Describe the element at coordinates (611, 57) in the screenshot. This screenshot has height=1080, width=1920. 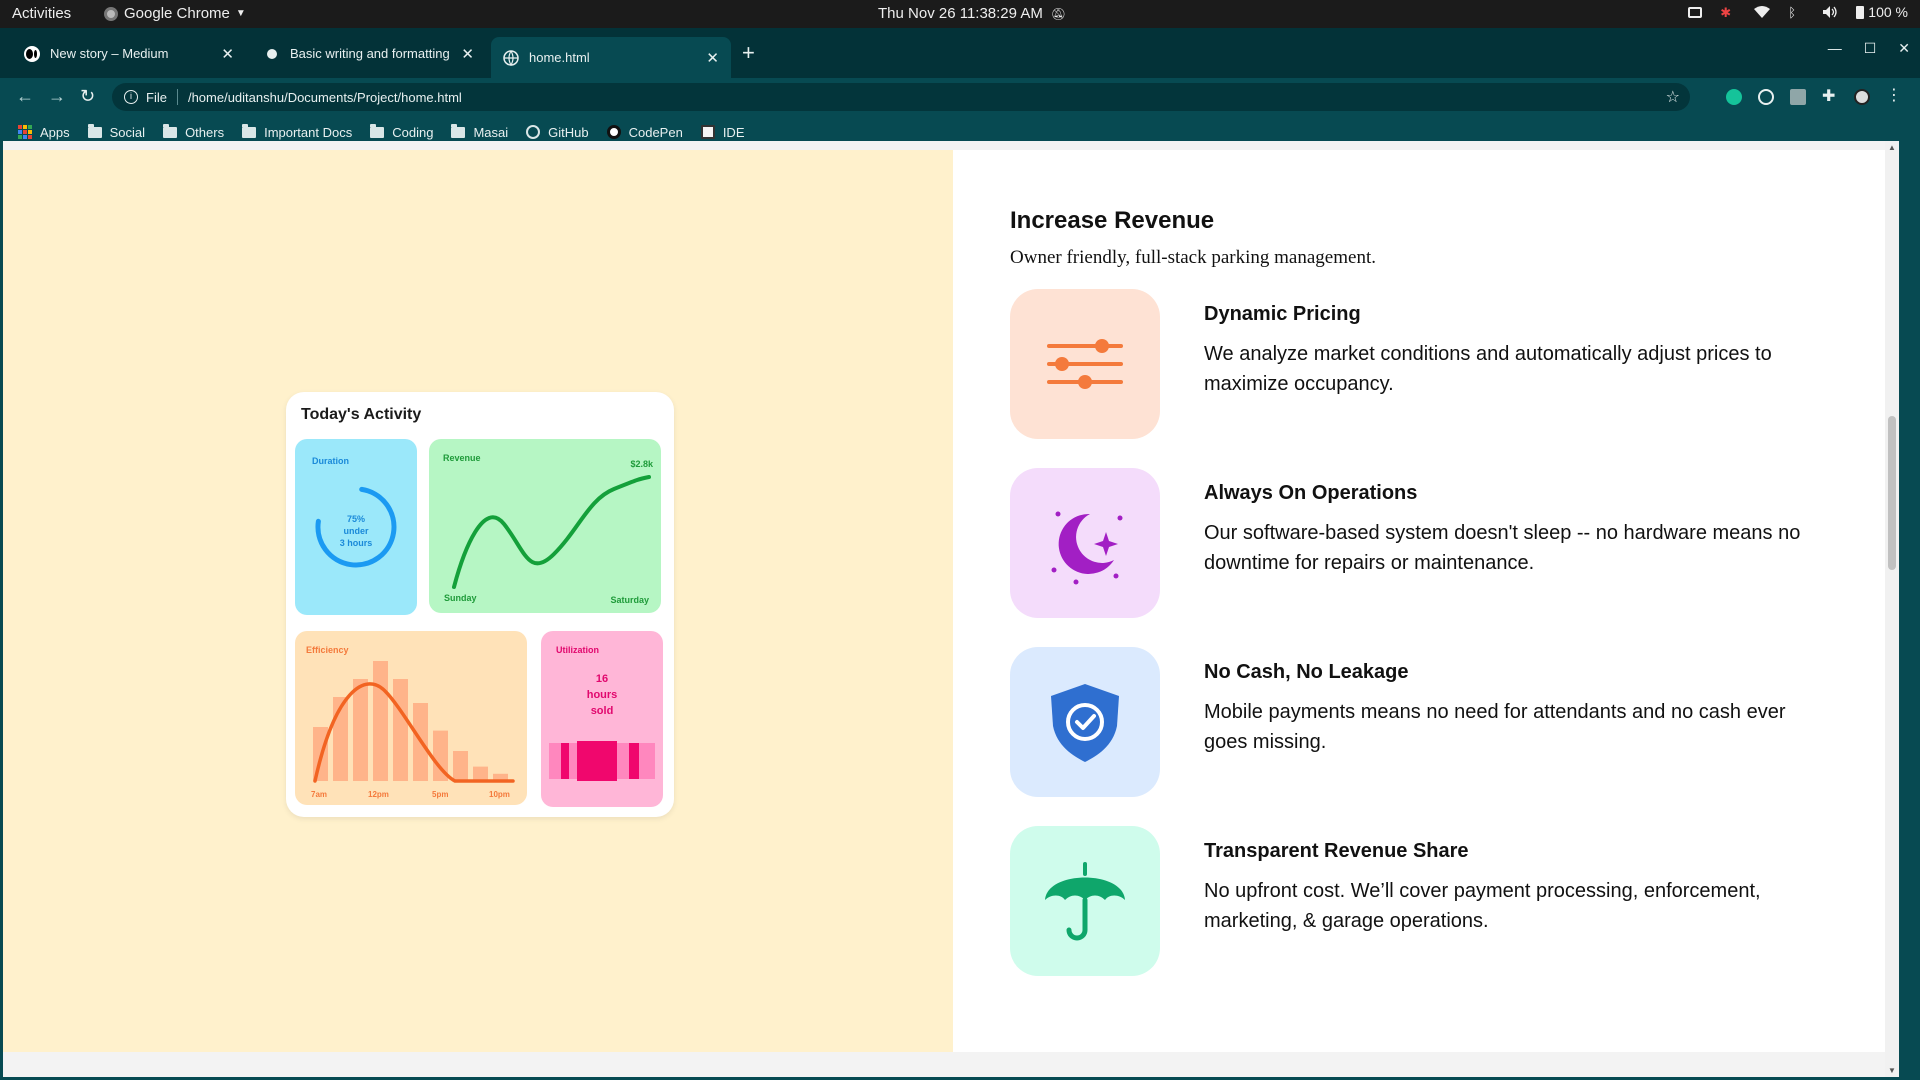
I see `tab-home-html: home.html ✕` at that location.